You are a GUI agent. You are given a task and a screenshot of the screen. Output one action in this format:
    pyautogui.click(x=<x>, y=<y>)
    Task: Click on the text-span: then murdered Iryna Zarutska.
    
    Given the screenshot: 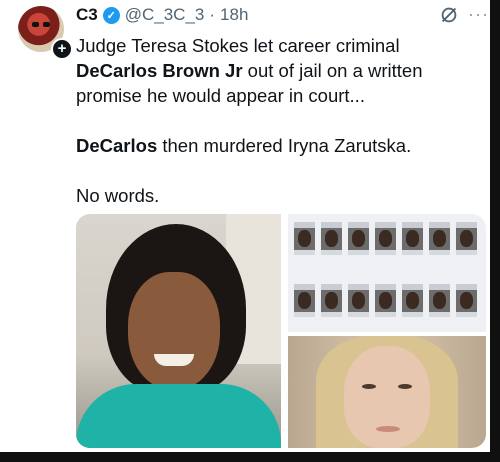 What is the action you would take?
    pyautogui.click(x=284, y=145)
    